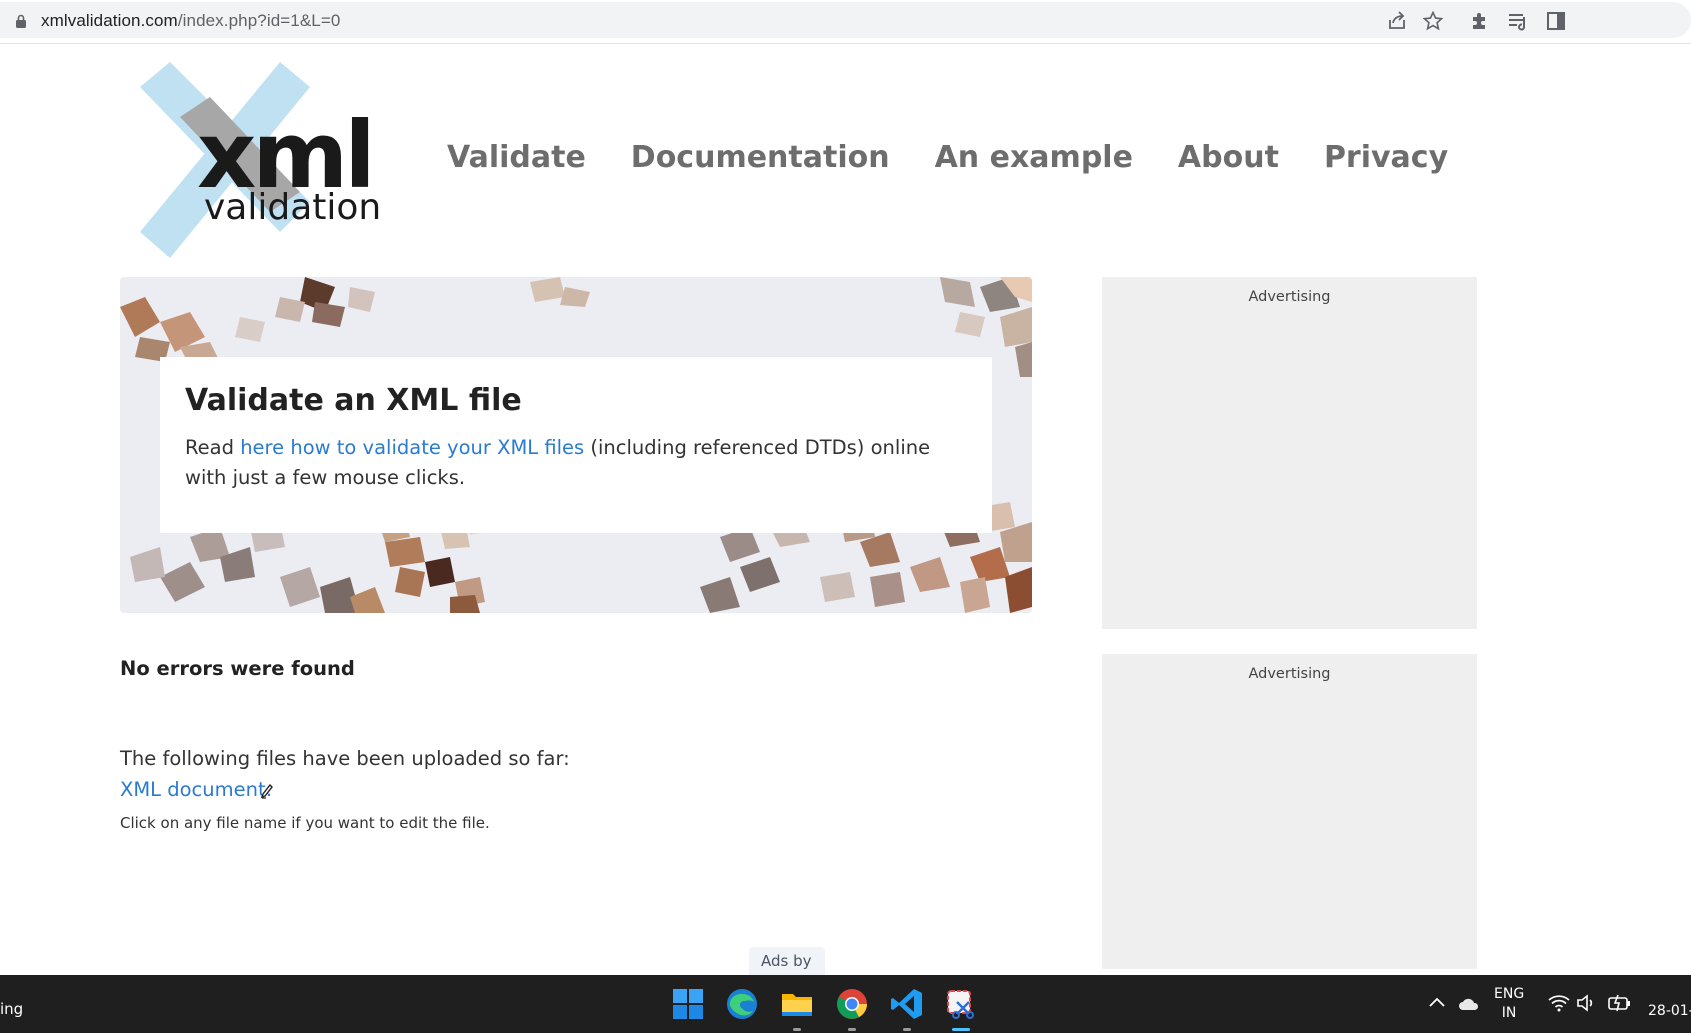 The image size is (1691, 1033). I want to click on nav-privacy: Privacy, so click(1386, 157).